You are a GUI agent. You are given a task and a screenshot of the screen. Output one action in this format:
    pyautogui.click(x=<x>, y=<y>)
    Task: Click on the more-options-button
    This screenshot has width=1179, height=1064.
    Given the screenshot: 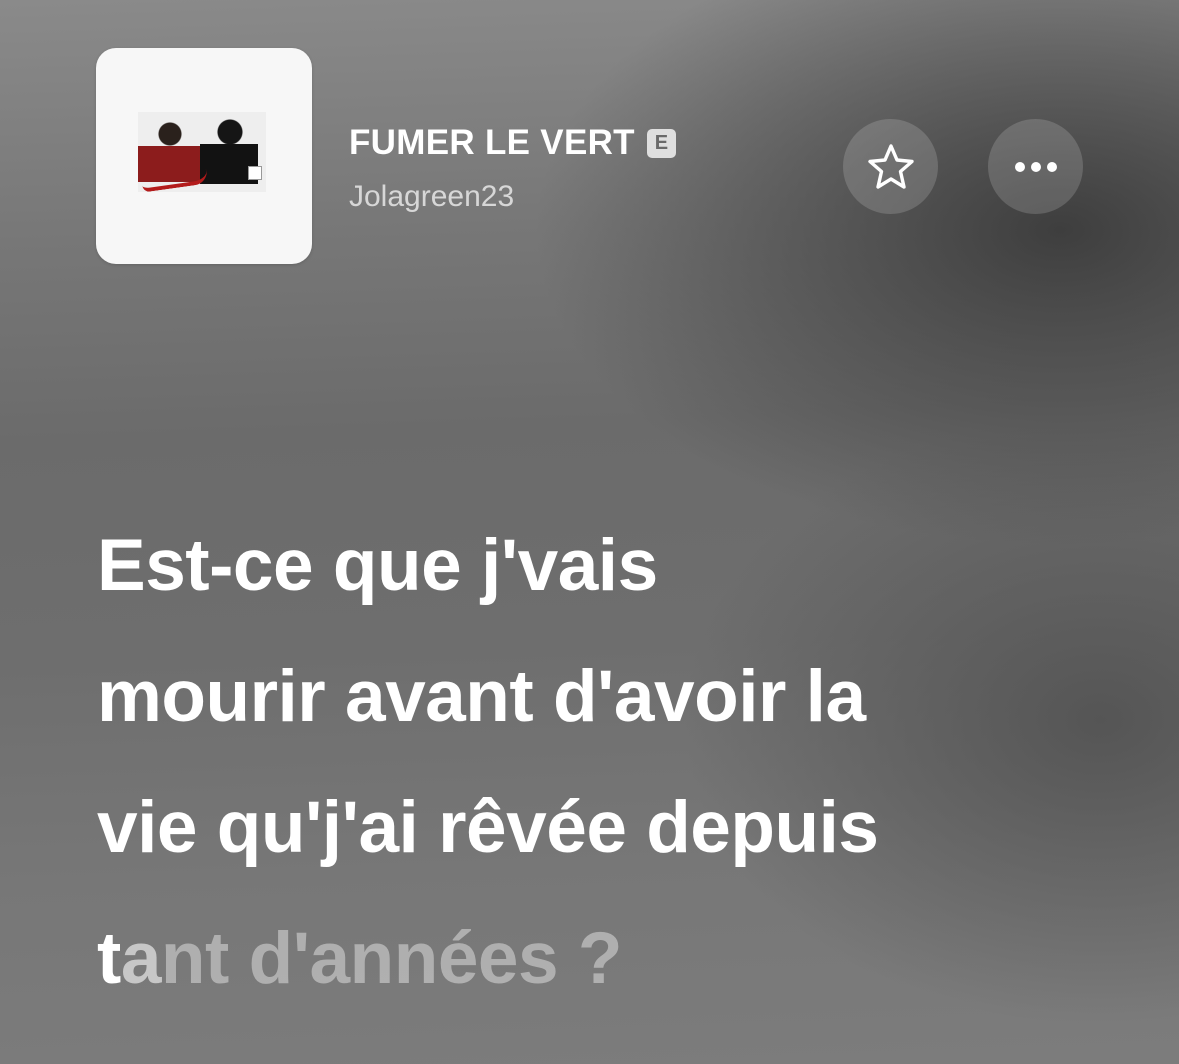 What is the action you would take?
    pyautogui.click(x=1035, y=166)
    